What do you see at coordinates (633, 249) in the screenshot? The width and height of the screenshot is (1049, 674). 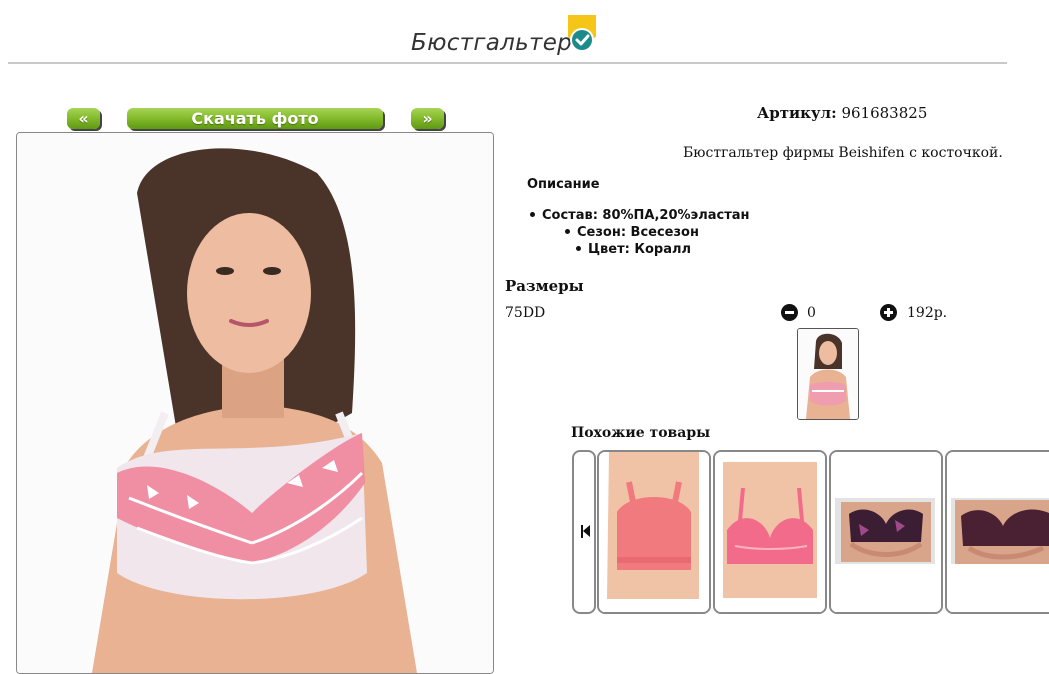 I see `list-item: Цвет: Коралл` at bounding box center [633, 249].